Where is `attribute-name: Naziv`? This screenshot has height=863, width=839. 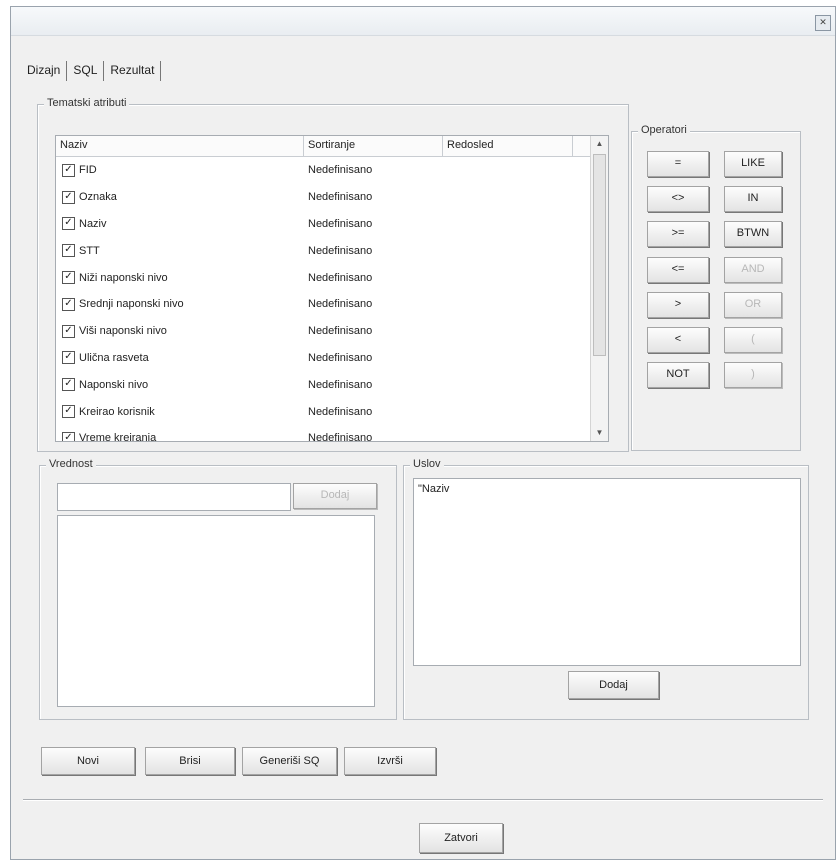 attribute-name: Naziv is located at coordinates (93, 223).